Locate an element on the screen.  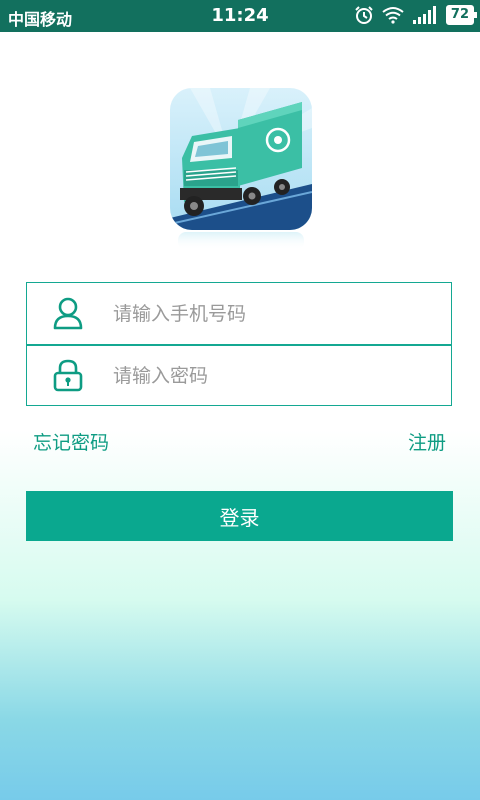
app-logo is located at coordinates (241, 169).